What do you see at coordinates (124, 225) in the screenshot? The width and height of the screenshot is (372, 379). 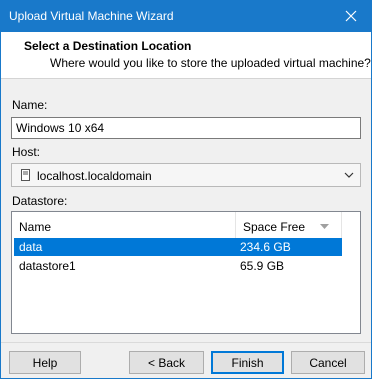 I see `column-header-name: Name` at bounding box center [124, 225].